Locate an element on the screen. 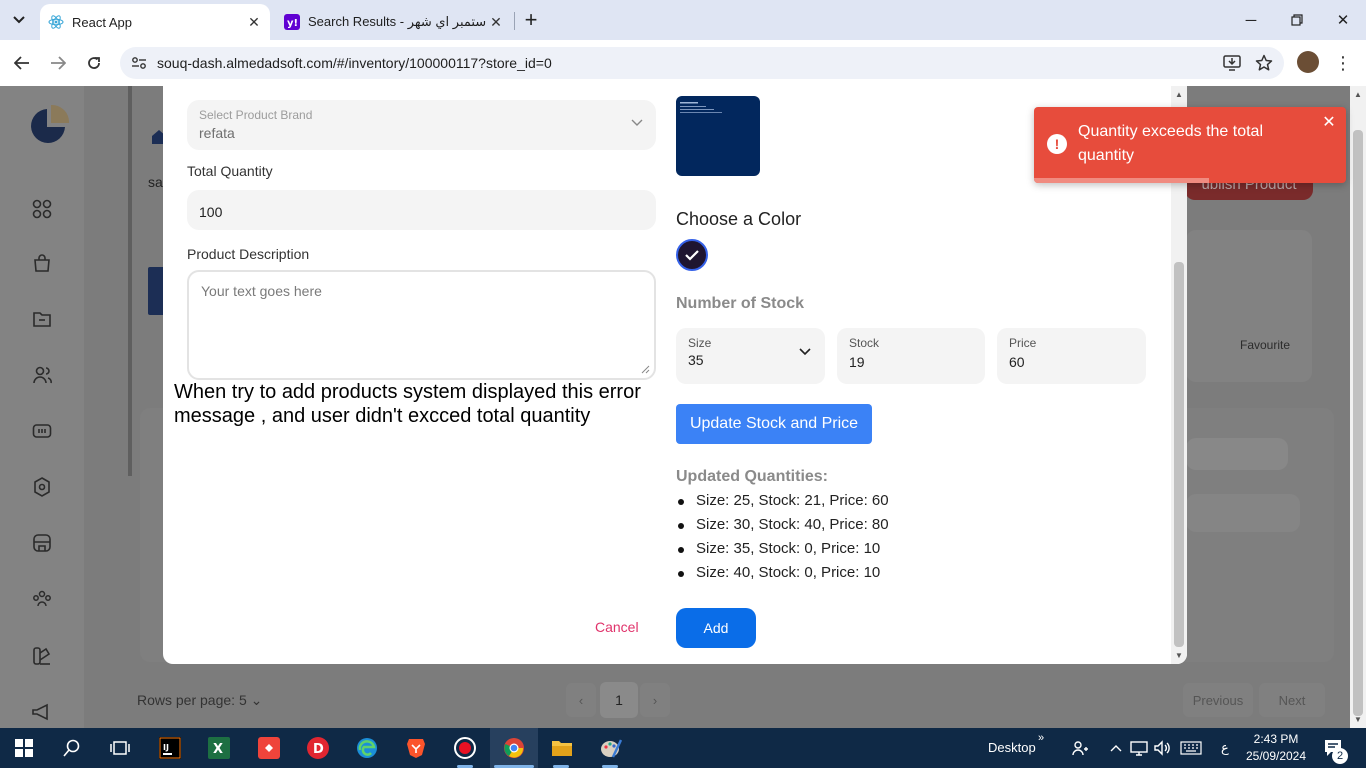  tab-separator is located at coordinates (514, 21).